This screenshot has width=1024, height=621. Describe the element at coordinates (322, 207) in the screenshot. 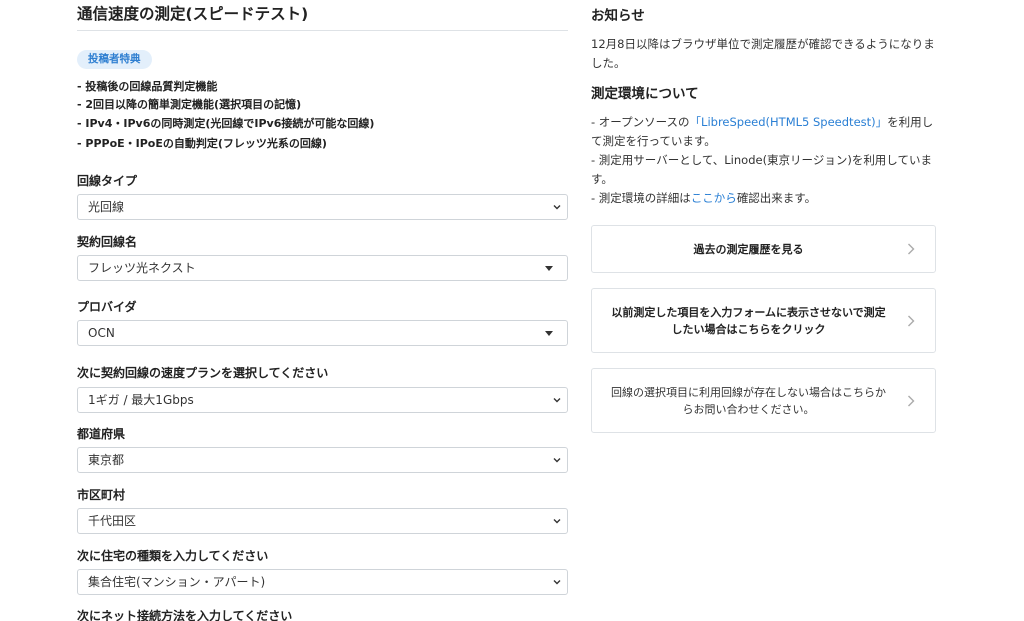

I see `line-type-select: 光回線` at that location.